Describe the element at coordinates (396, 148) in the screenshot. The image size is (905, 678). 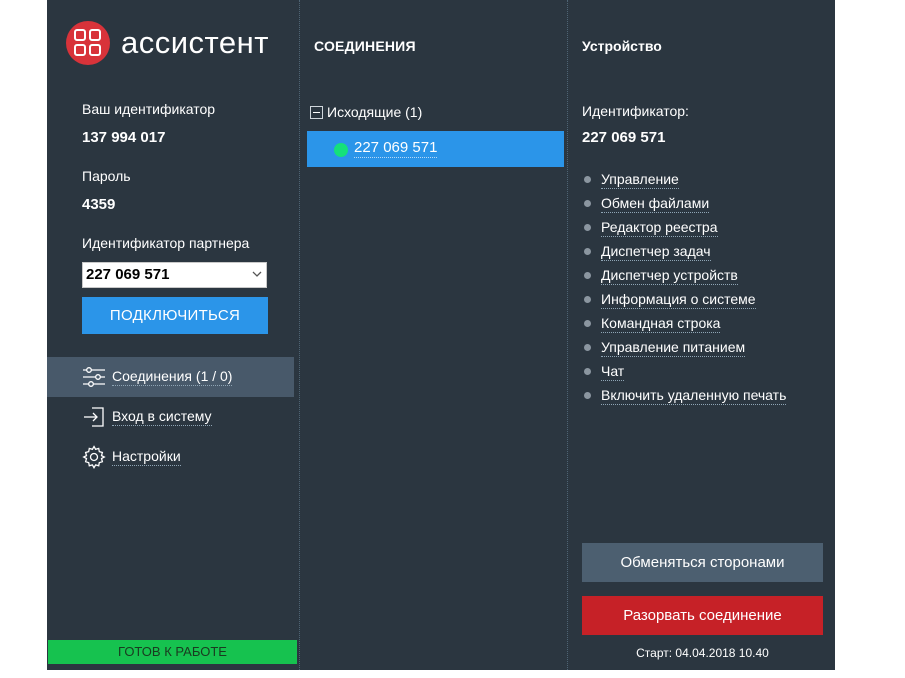
I see `connection-id: 227 069 571` at that location.